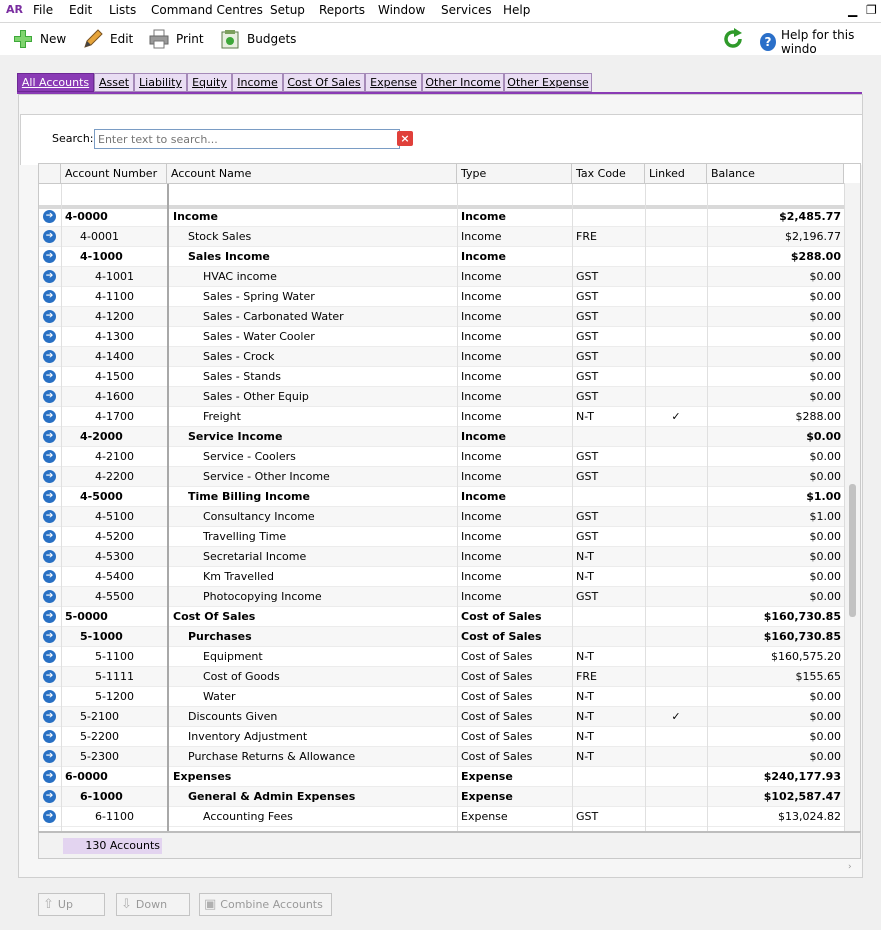 The image size is (881, 930). Describe the element at coordinates (820, 42) in the screenshot. I see `help-button: ? Help for this windo` at that location.